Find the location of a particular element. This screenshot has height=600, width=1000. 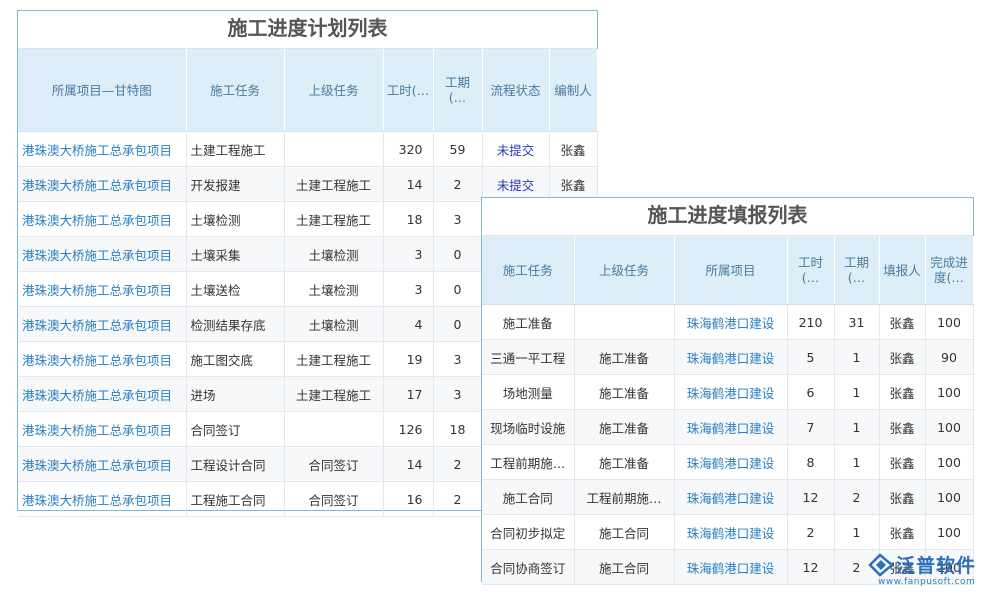

fanpu-logo: 泛普软件 www.fanpusoft.com is located at coordinates (930, 572).